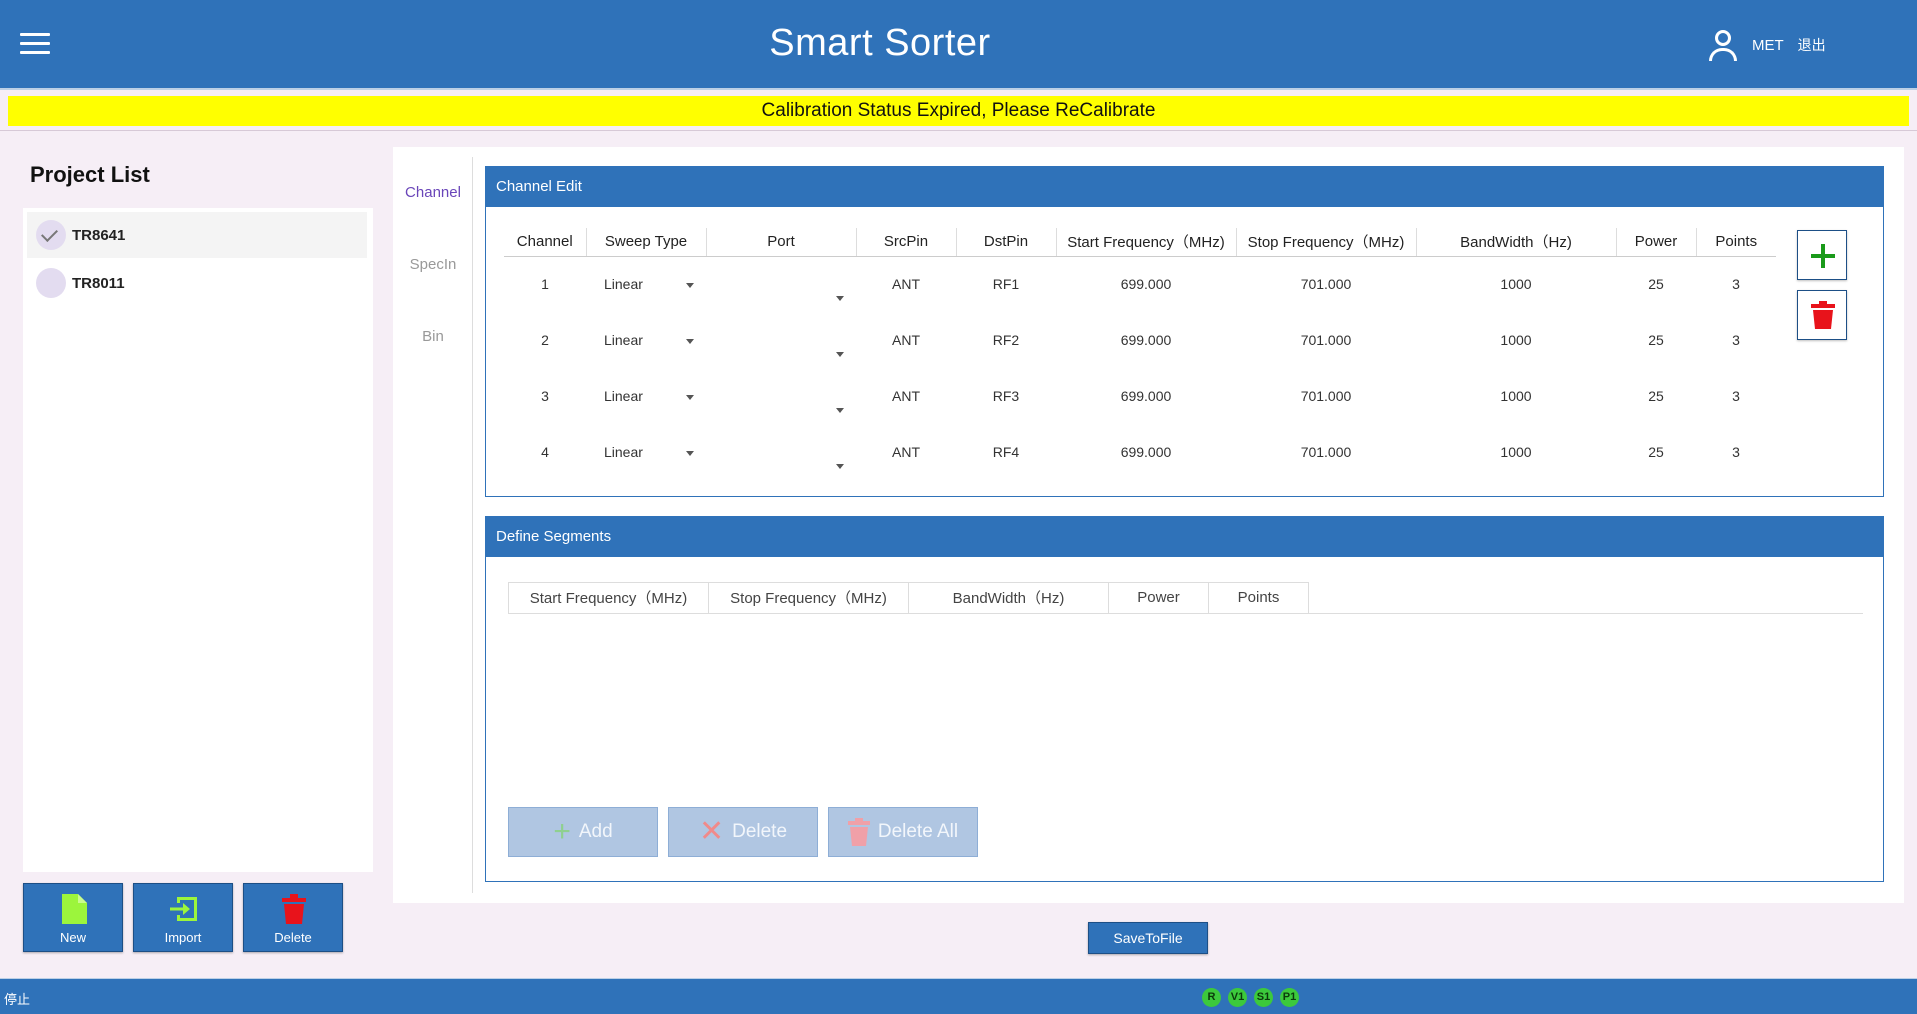 The height and width of the screenshot is (1014, 1917). I want to click on column-header: DstPin, so click(1006, 242).